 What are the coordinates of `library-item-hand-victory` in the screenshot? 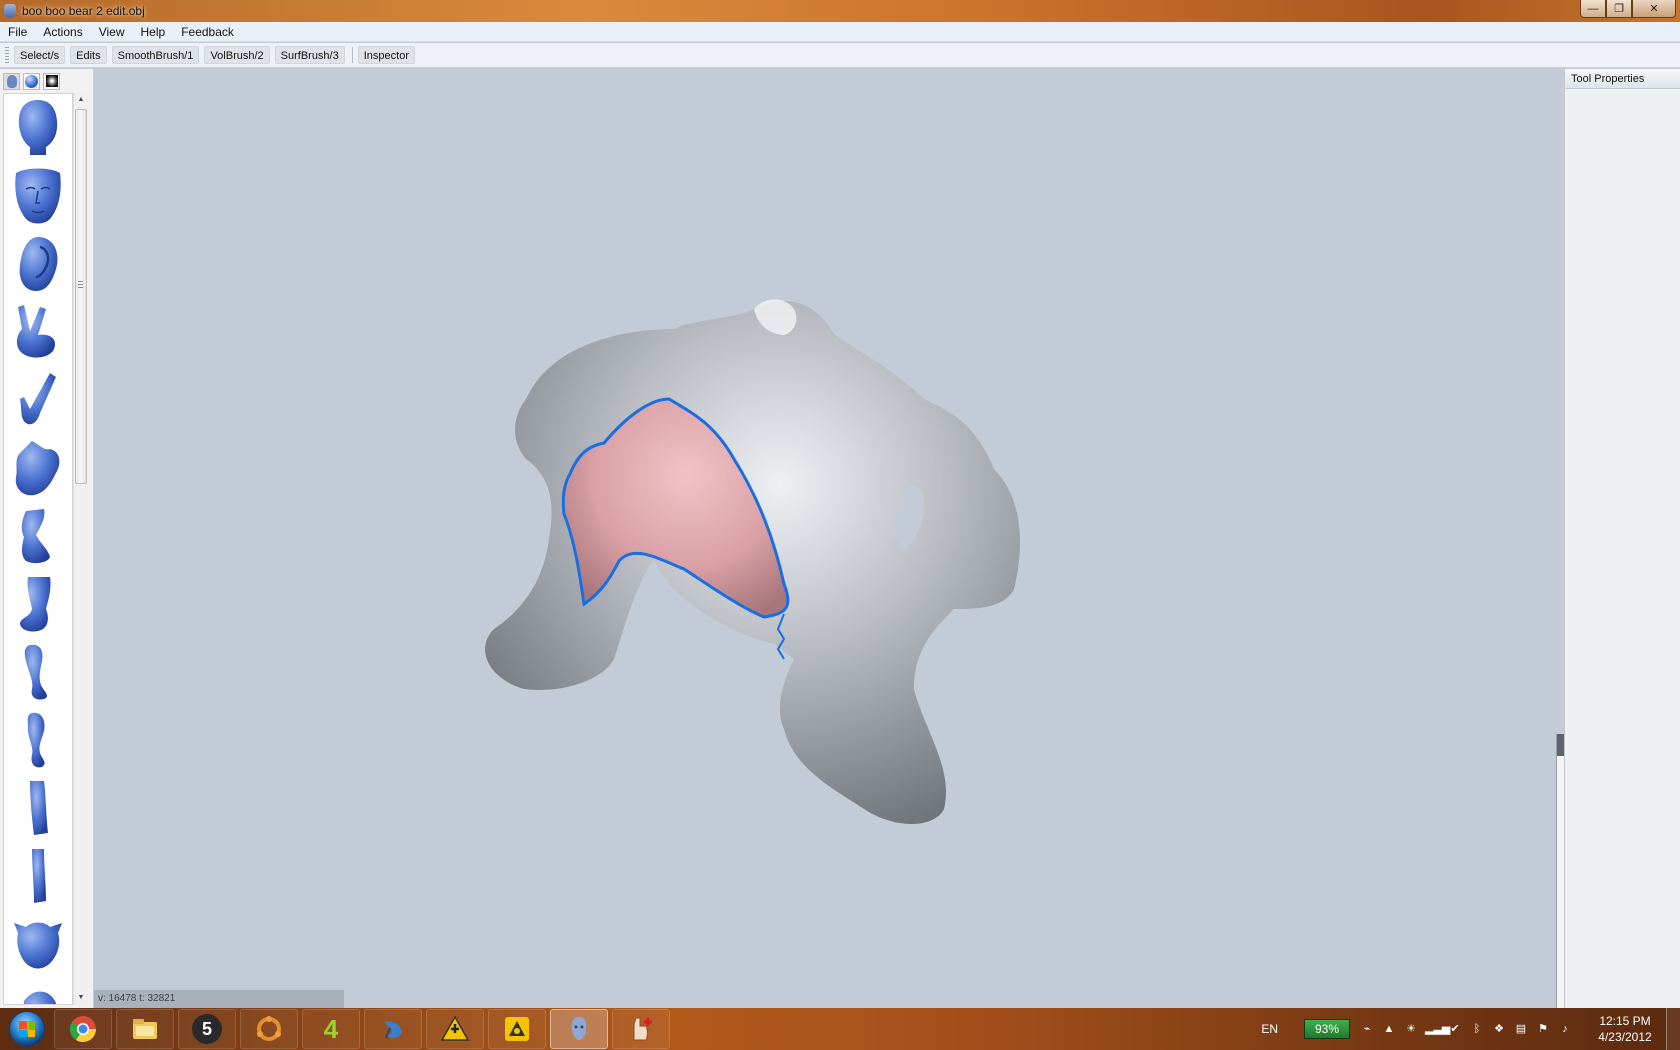 It's located at (38, 332).